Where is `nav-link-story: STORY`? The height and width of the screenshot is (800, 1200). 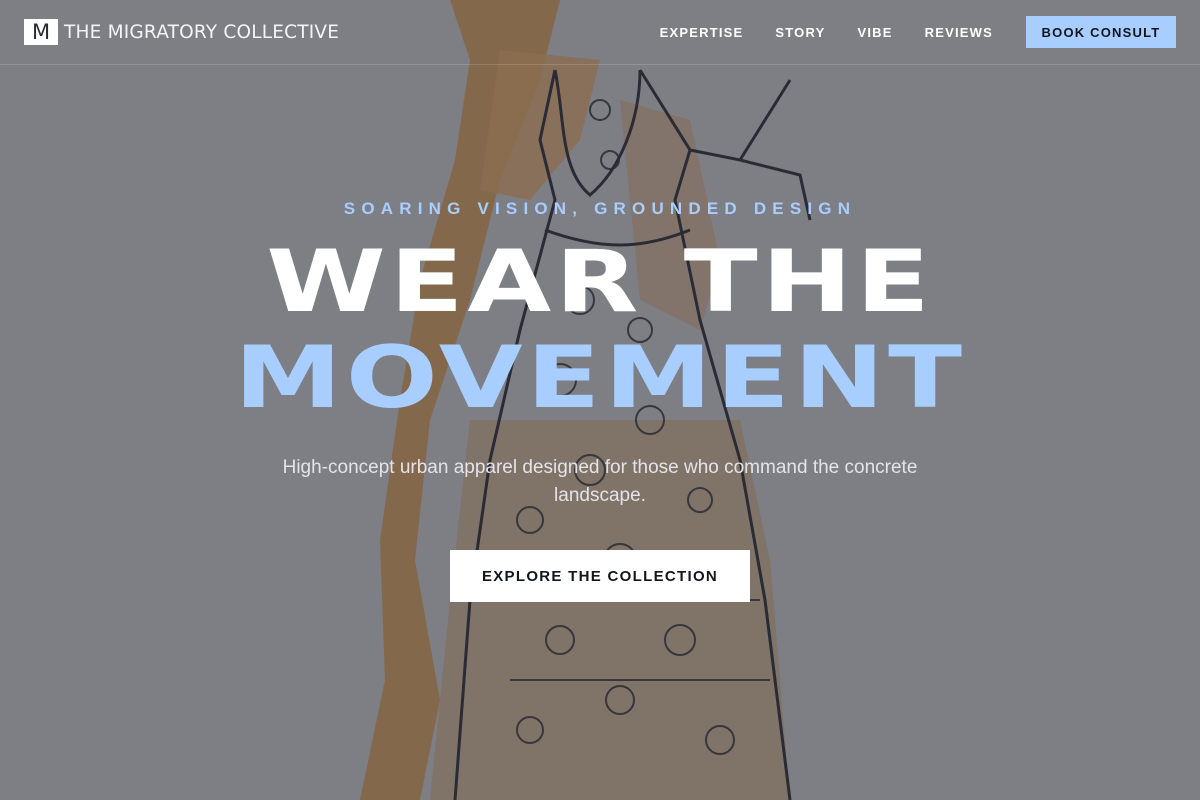
nav-link-story: STORY is located at coordinates (800, 32).